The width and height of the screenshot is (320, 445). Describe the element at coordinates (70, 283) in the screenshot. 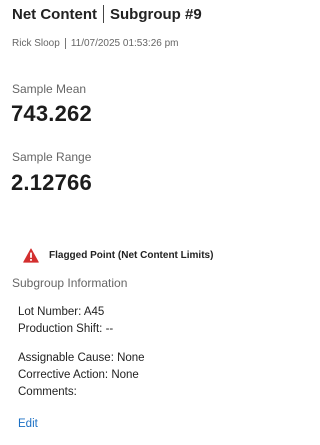

I see `subgroup-information-heading: Subgroup Information` at that location.